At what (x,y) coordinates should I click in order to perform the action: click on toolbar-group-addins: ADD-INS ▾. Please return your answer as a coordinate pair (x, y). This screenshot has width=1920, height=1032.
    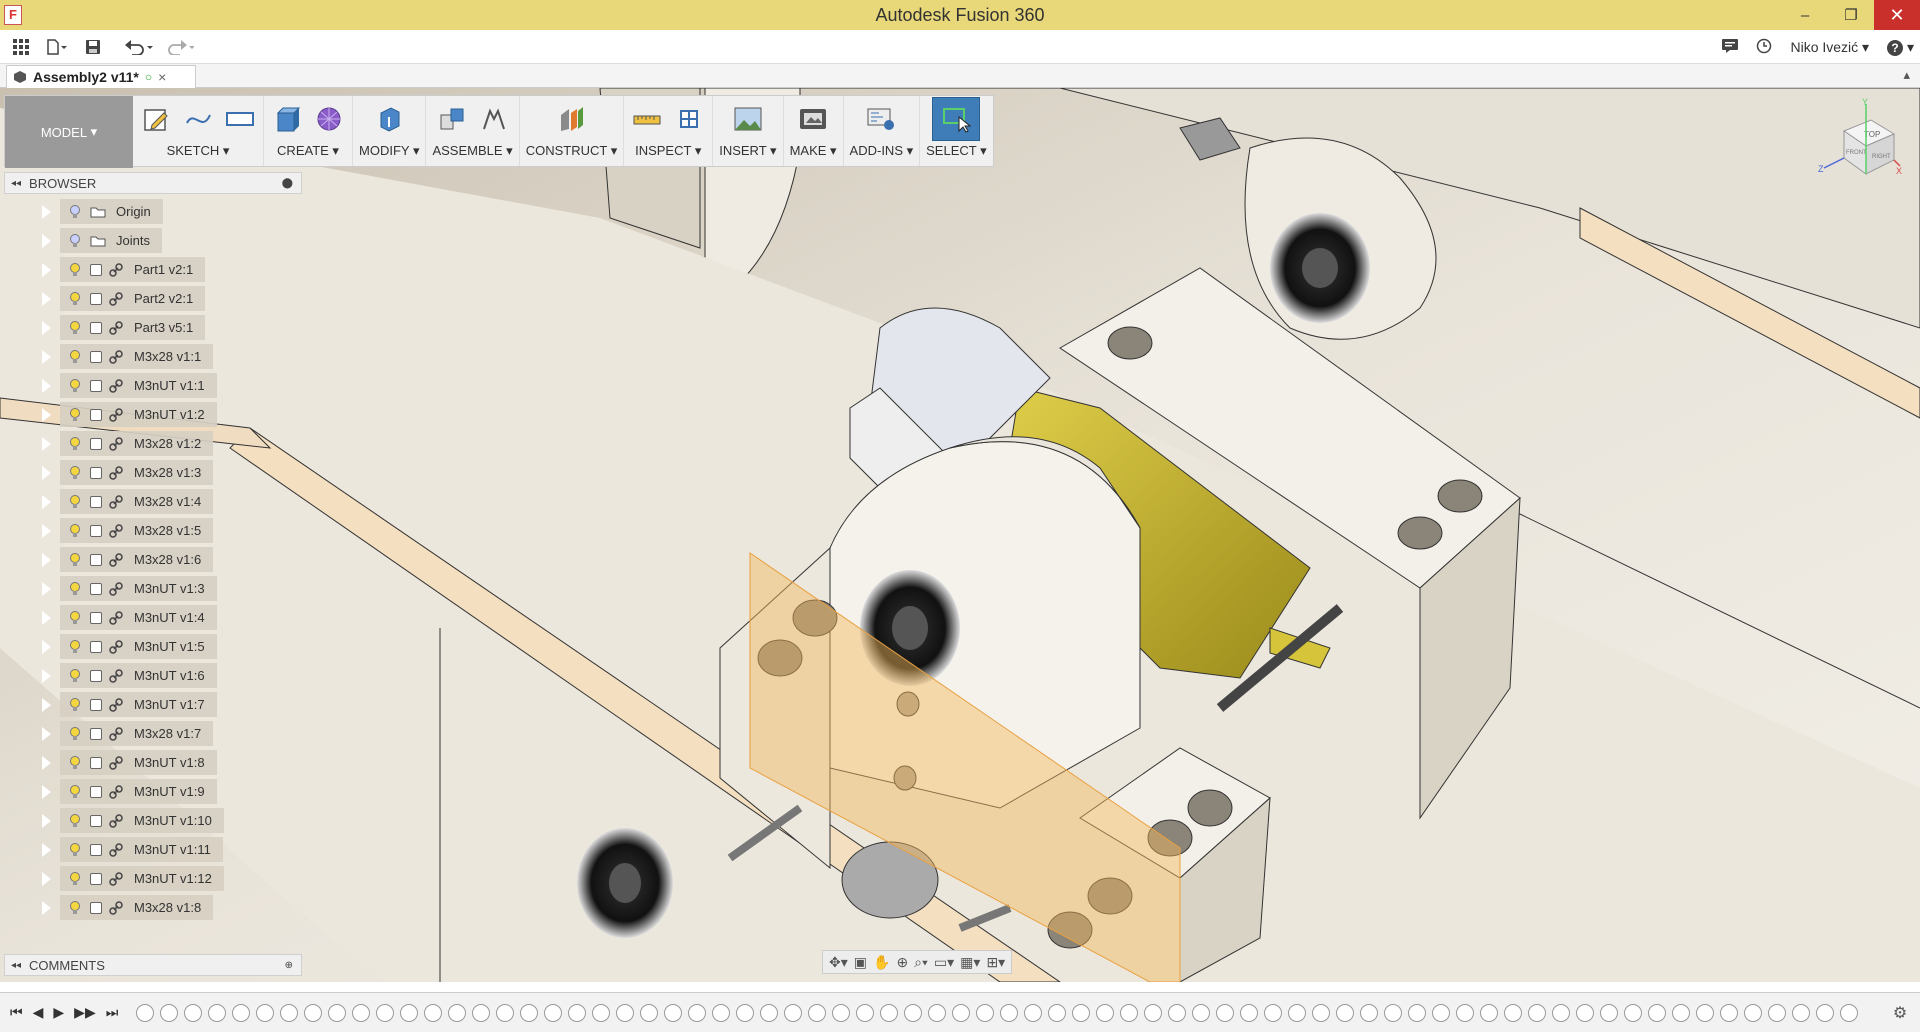
    Looking at the image, I should click on (882, 131).